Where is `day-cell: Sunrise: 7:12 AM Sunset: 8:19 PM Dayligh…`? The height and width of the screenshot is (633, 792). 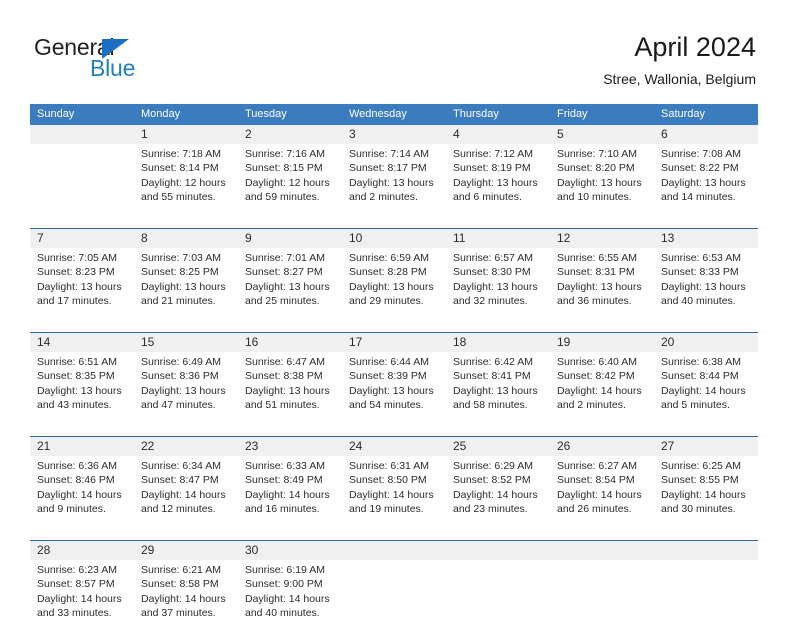 day-cell: Sunrise: 7:12 AM Sunset: 8:19 PM Dayligh… is located at coordinates (498, 180).